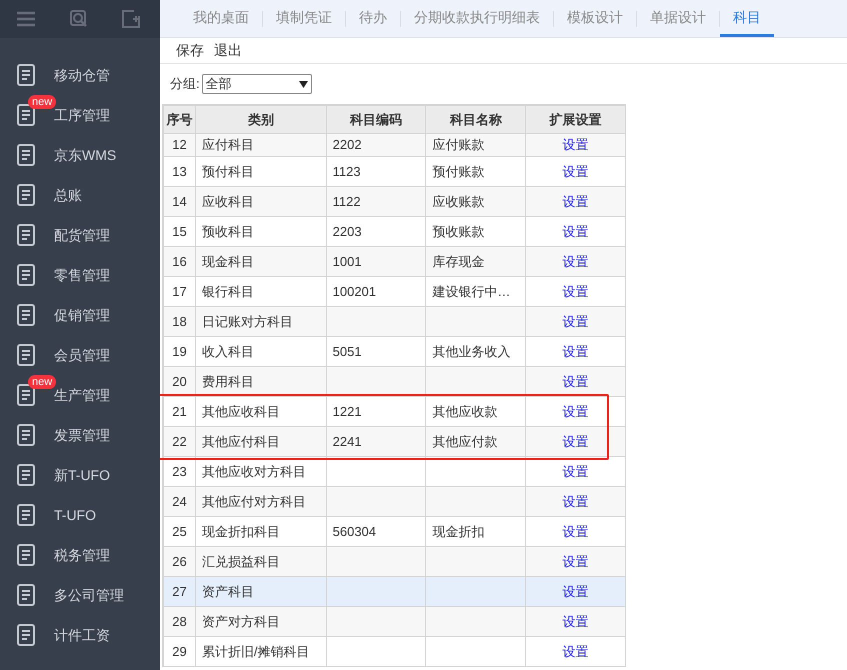 This screenshot has height=670, width=847. I want to click on table-cell-text: 560304, so click(354, 531).